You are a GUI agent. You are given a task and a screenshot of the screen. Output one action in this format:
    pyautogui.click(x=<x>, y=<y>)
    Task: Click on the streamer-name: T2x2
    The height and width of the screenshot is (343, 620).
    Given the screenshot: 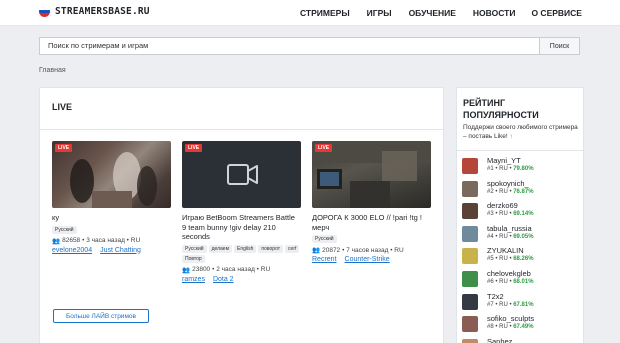 What is the action you would take?
    pyautogui.click(x=495, y=296)
    